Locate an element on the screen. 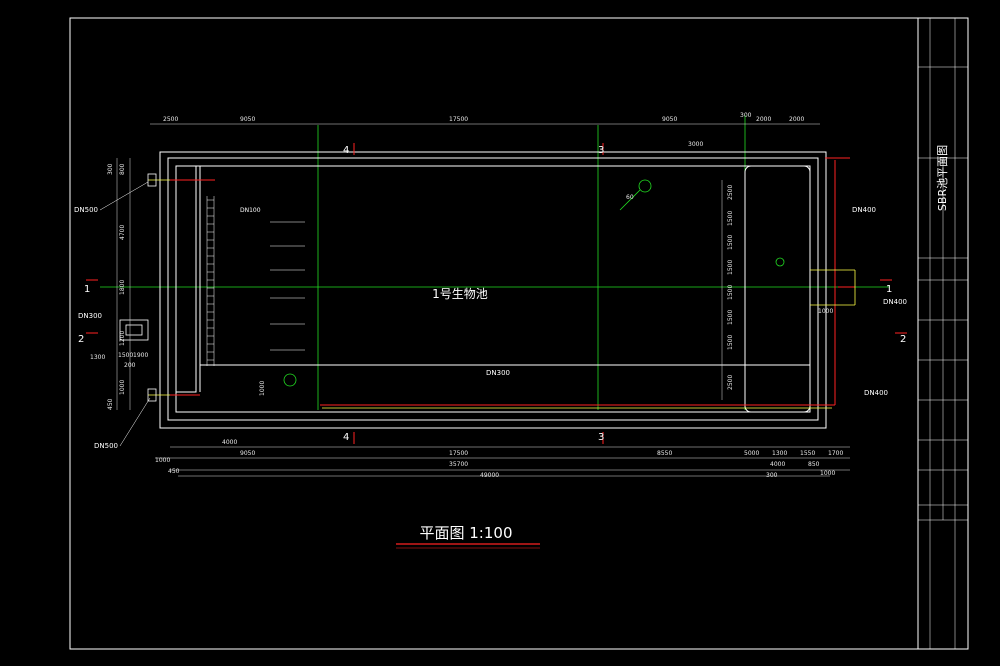  dim-left-10: 1000 is located at coordinates (122, 387).